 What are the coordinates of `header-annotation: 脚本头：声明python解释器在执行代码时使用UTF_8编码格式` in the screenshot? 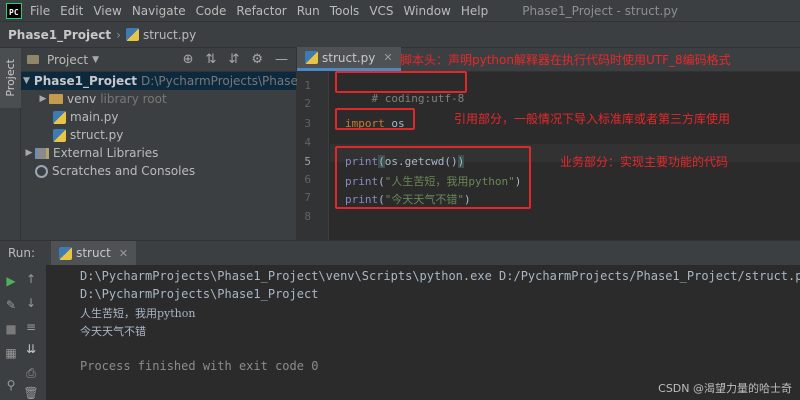 It's located at (565, 60).